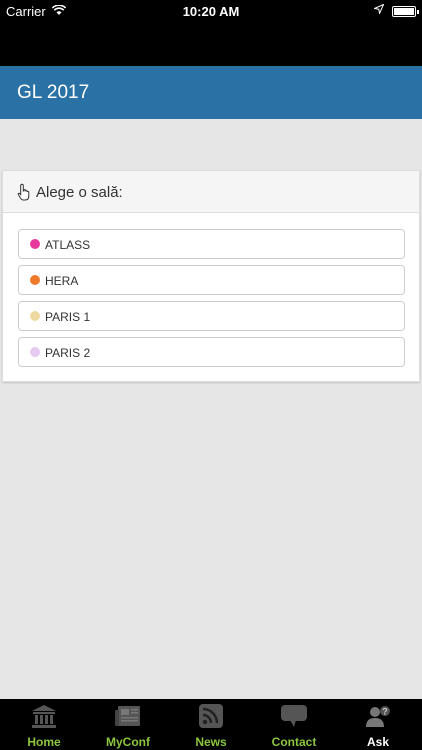 This screenshot has height=750, width=422. I want to click on room-button-atlass: ATLASS, so click(211, 244).